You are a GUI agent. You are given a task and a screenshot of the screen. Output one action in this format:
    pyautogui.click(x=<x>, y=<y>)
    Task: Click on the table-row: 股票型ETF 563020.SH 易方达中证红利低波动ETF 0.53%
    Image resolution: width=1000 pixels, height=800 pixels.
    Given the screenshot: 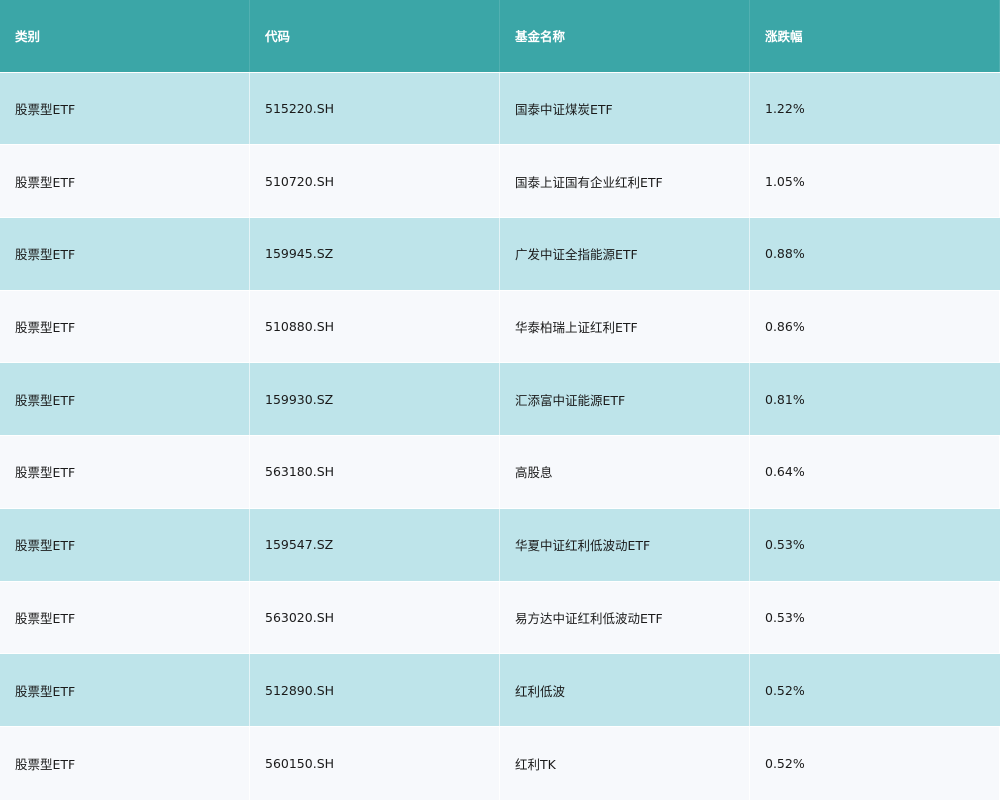 What is the action you would take?
    pyautogui.click(x=500, y=618)
    